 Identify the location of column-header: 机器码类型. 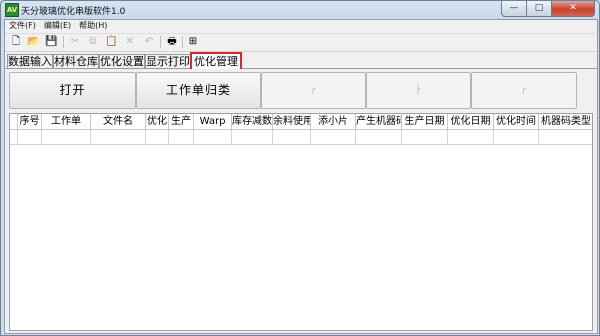
(565, 121).